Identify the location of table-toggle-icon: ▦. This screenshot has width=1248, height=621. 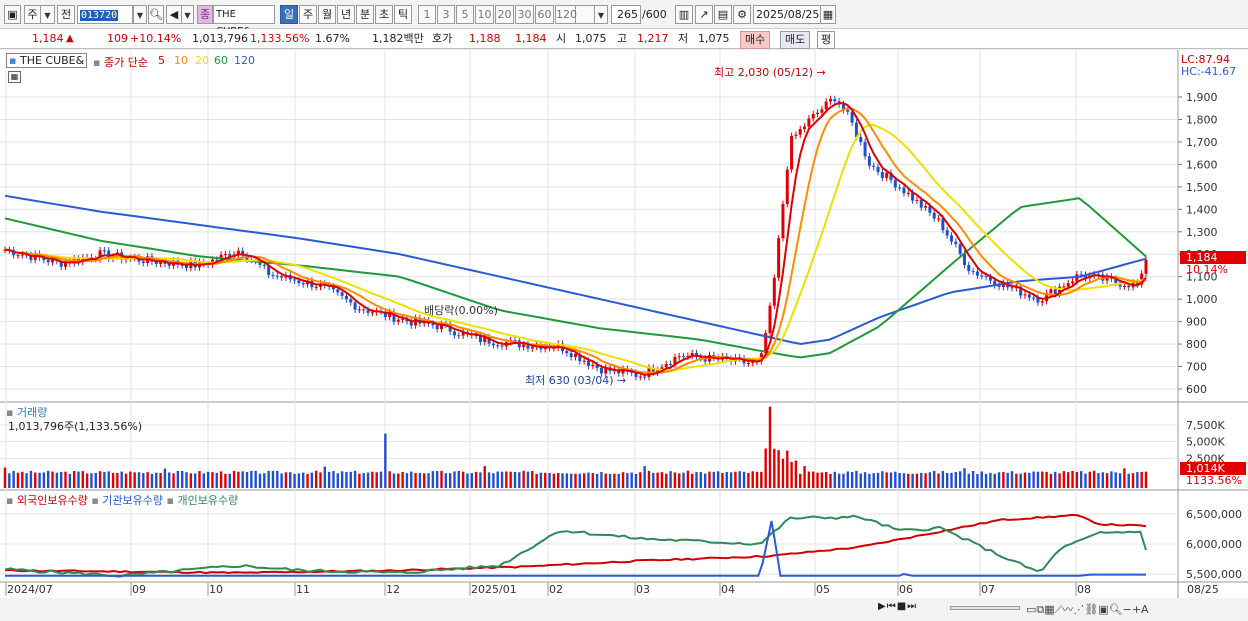
(14, 77).